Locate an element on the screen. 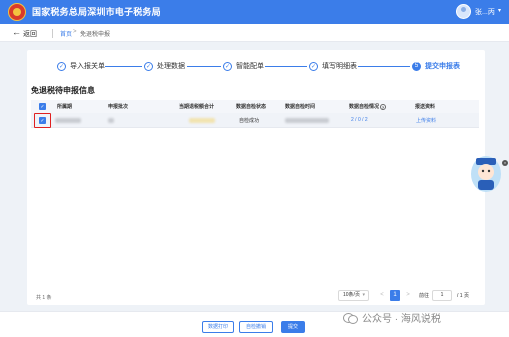 The image size is (509, 337). close-icon: × is located at coordinates (505, 163).